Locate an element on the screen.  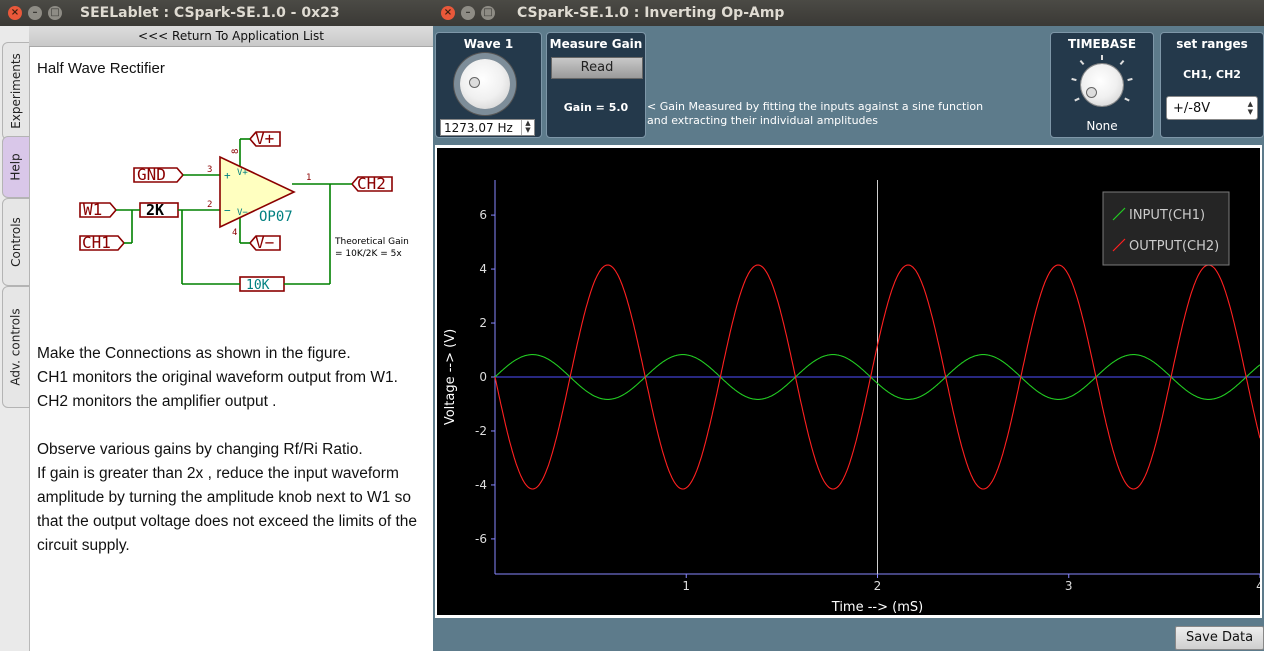
tab-label: Controls is located at coordinates (16, 242).